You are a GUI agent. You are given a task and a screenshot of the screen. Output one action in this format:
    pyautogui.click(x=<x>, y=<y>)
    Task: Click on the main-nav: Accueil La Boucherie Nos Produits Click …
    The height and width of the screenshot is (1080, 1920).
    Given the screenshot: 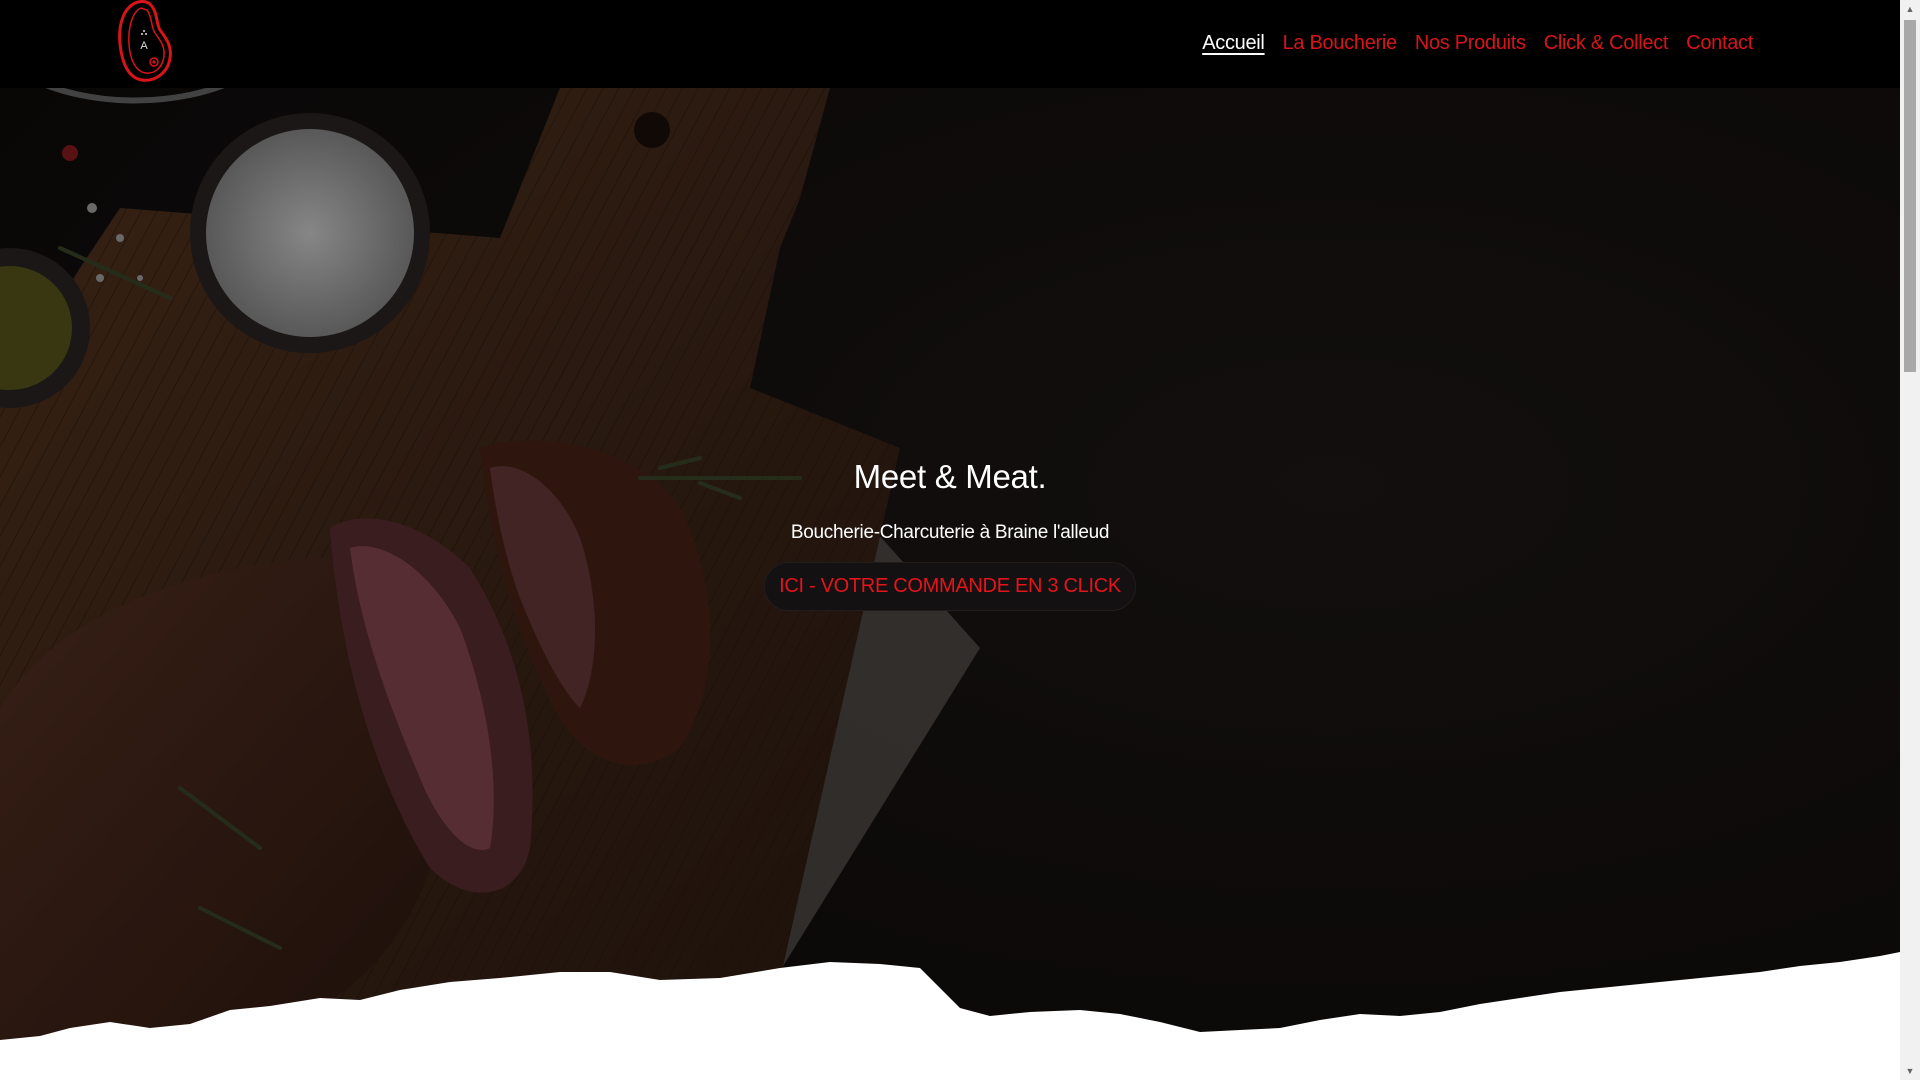 What is the action you would take?
    pyautogui.click(x=1477, y=43)
    